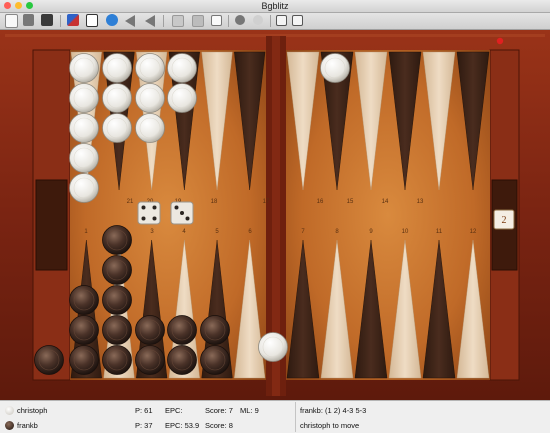 This screenshot has width=550, height=433. I want to click on title-bar: Bgblitz, so click(275, 6).